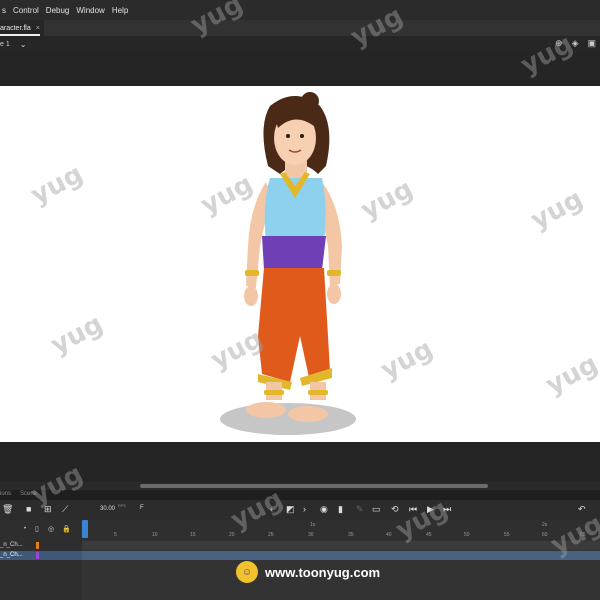 The image size is (600, 600). What do you see at coordinates (38, 28) in the screenshot?
I see `close-icon: ×` at bounding box center [38, 28].